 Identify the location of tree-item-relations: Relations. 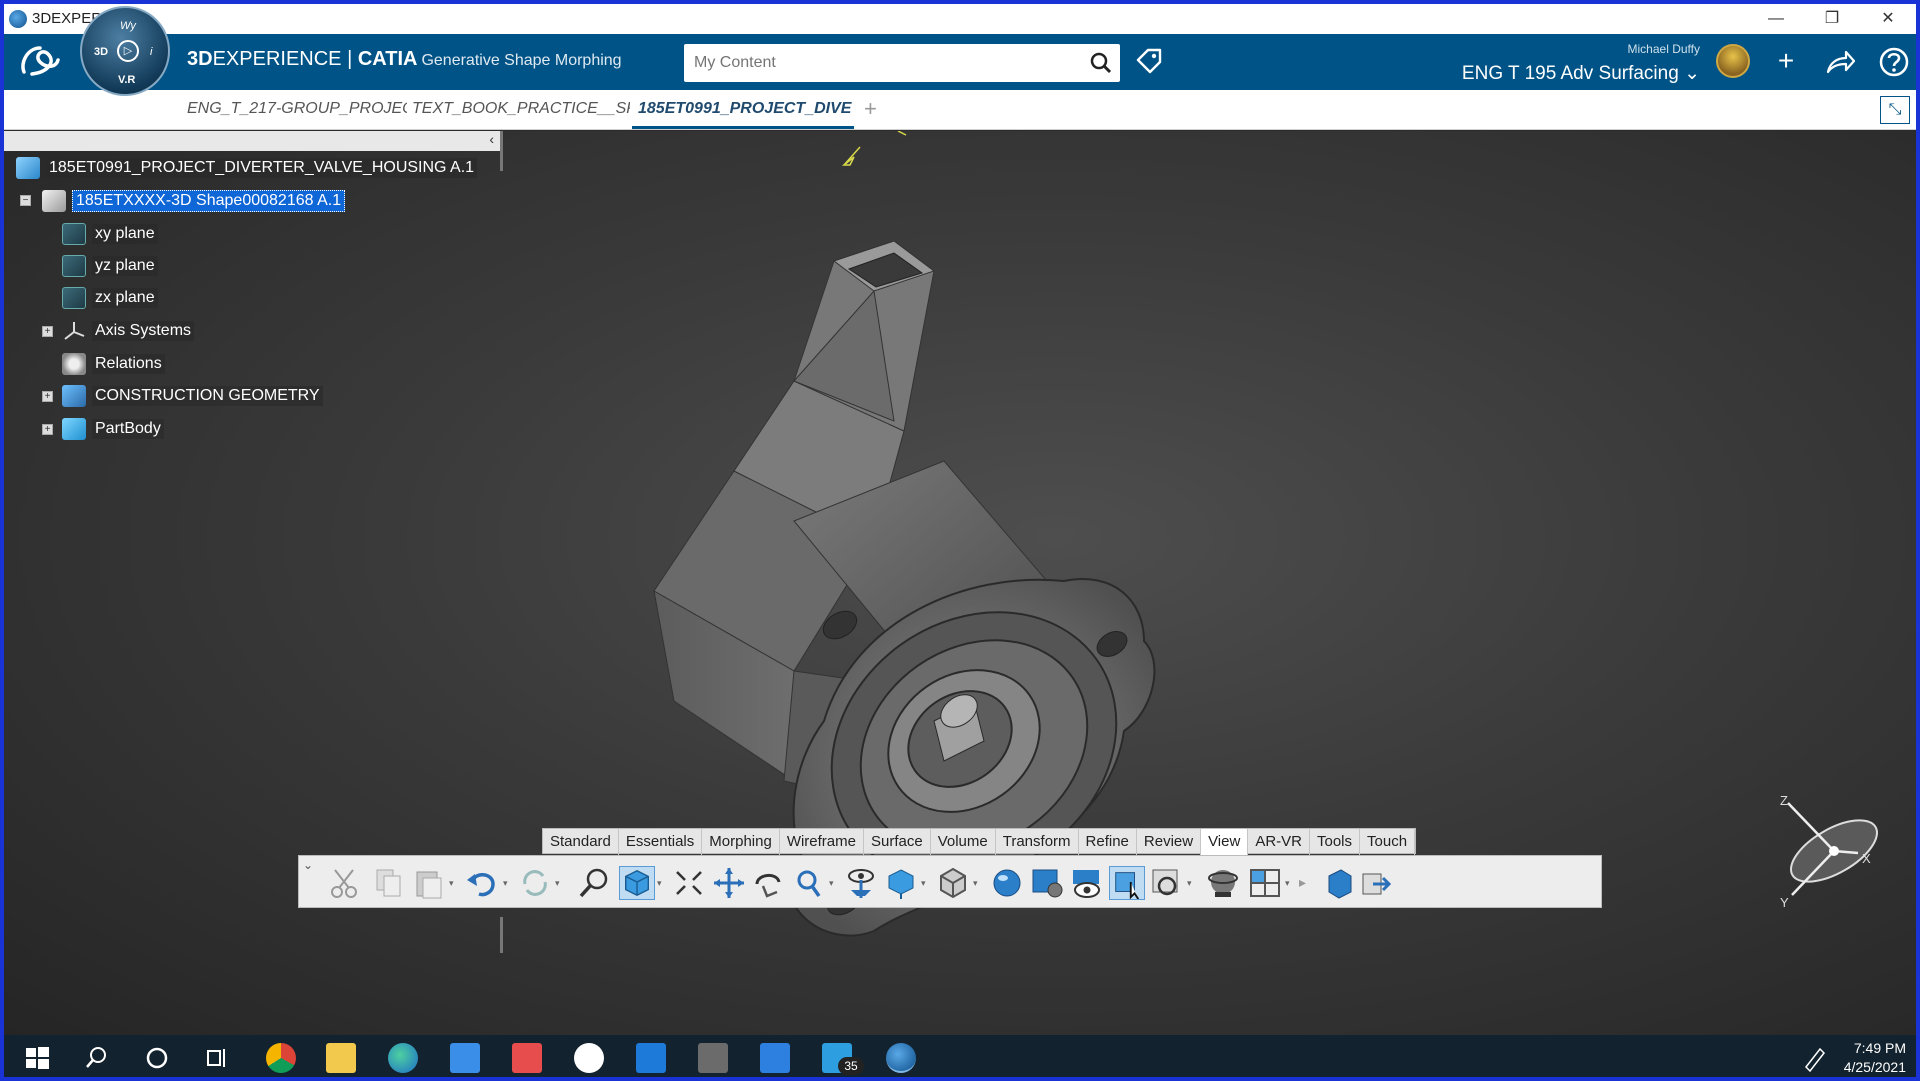
(113, 364).